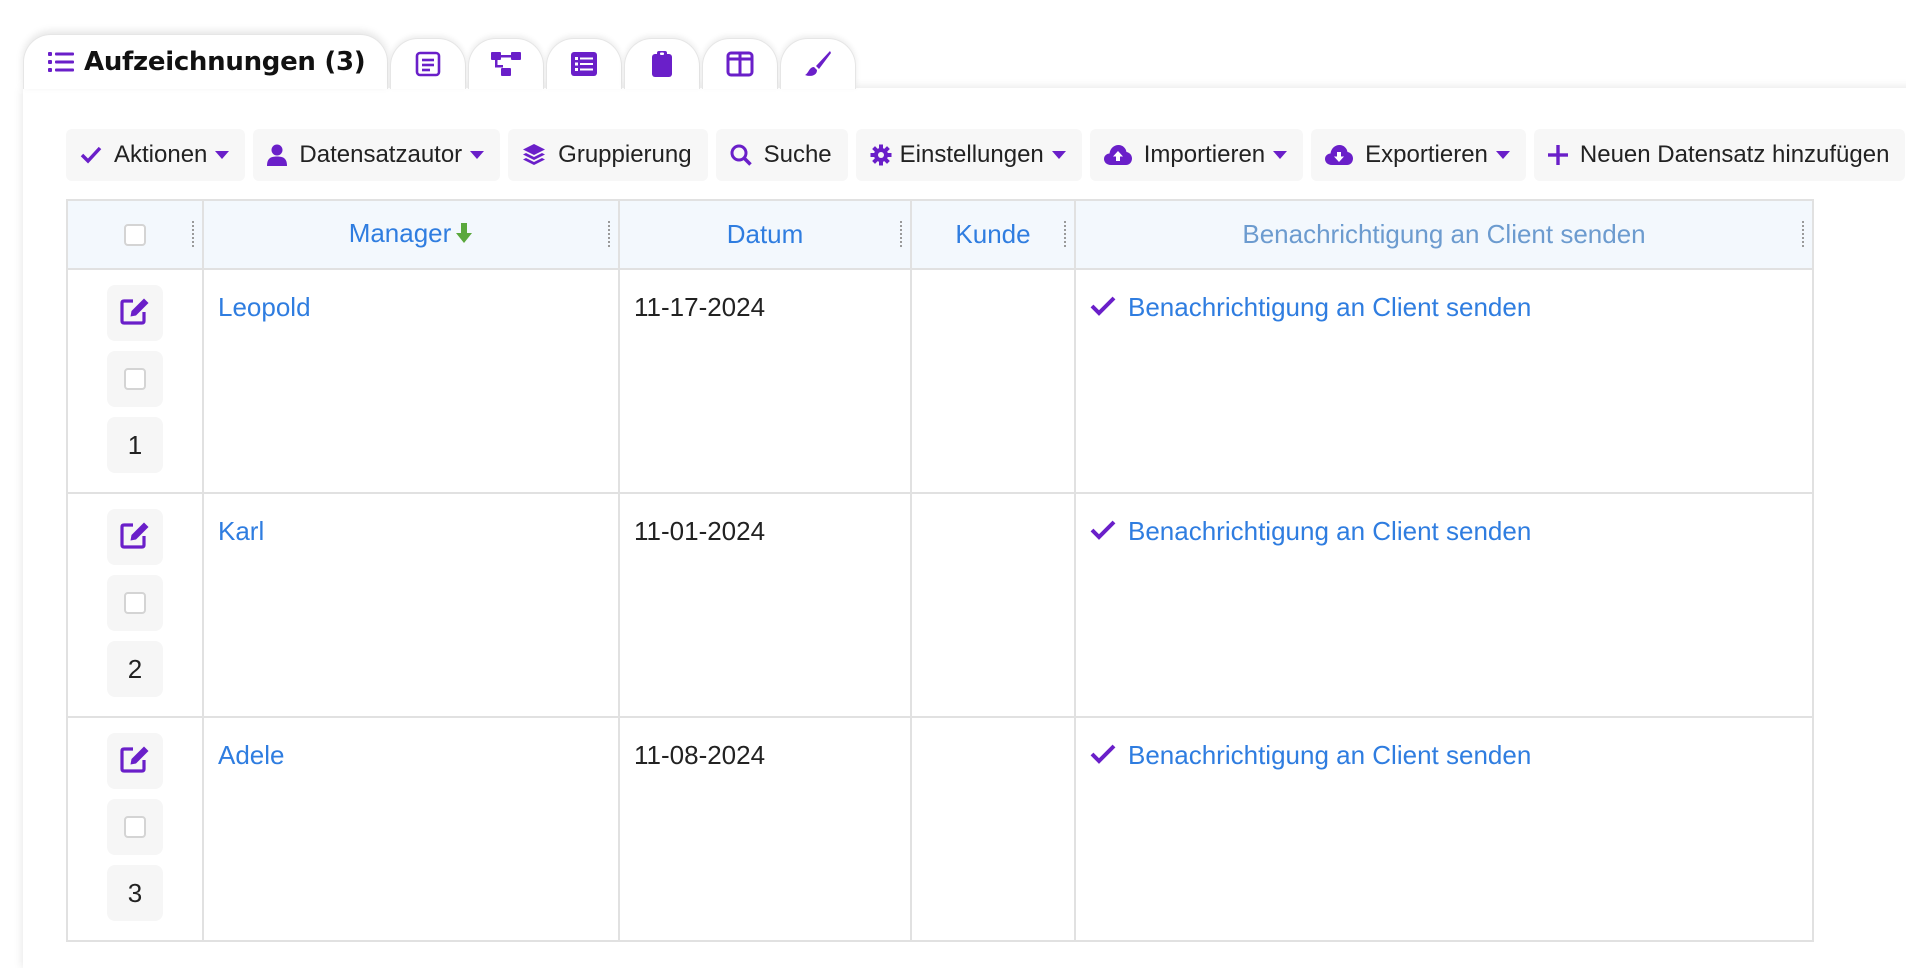 This screenshot has height=968, width=1906. What do you see at coordinates (411, 605) in the screenshot?
I see `cell-manager: Karl` at bounding box center [411, 605].